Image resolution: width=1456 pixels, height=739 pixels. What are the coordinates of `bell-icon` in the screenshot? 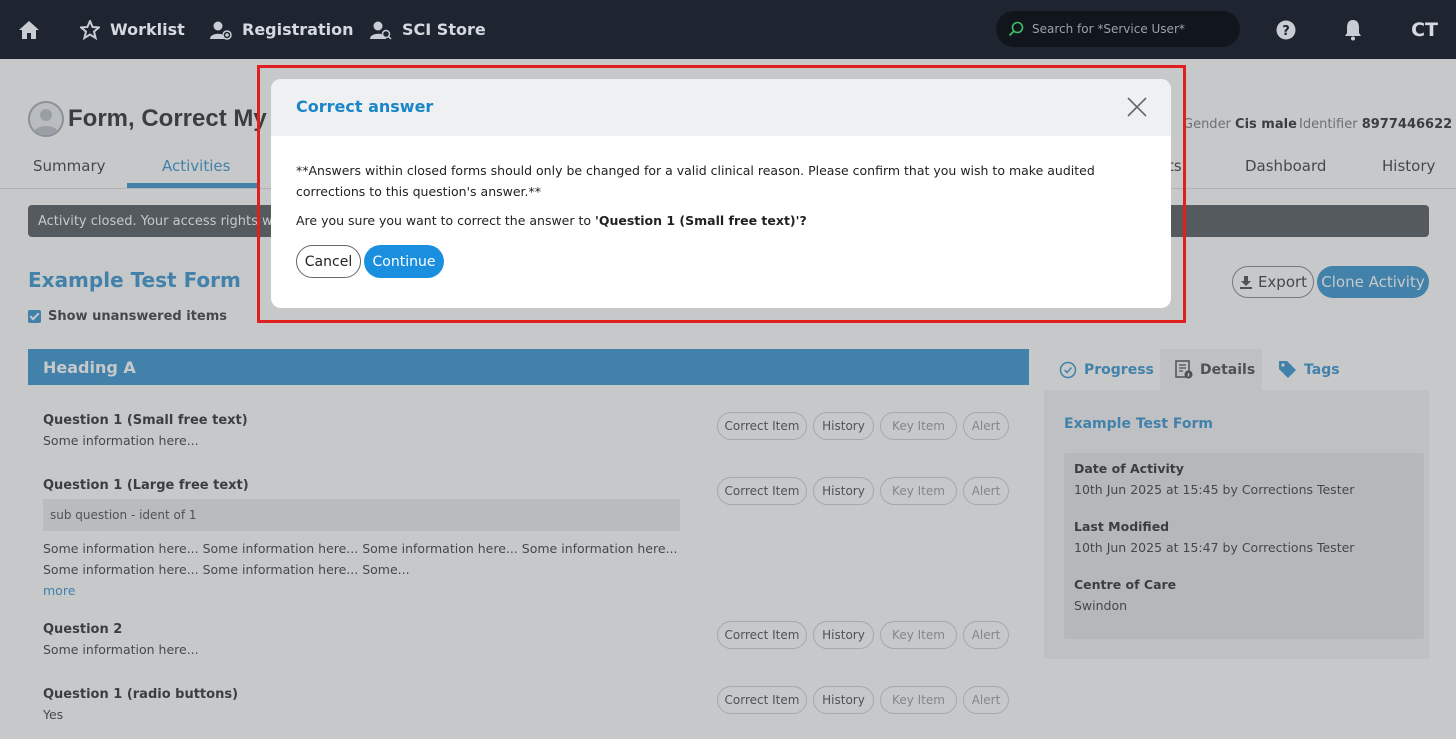 It's located at (1353, 29).